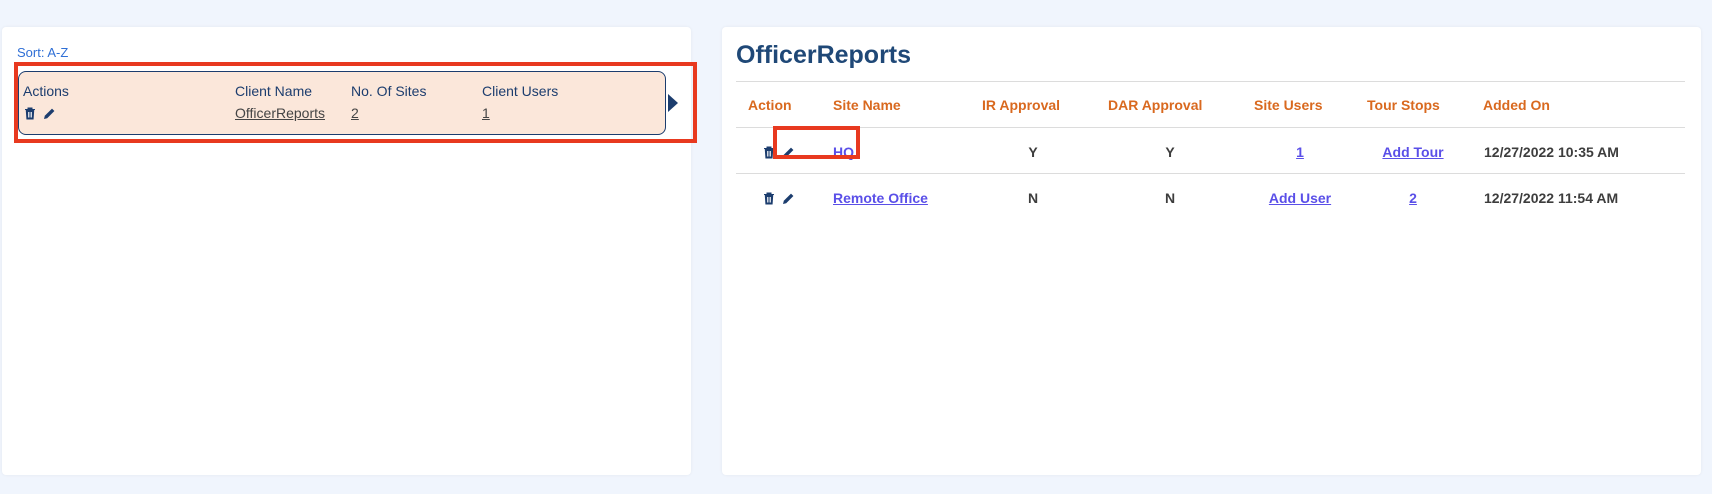 The height and width of the screenshot is (494, 1712). Describe the element at coordinates (1155, 105) in the screenshot. I see `col-header-dar-approval: DAR Approval` at that location.